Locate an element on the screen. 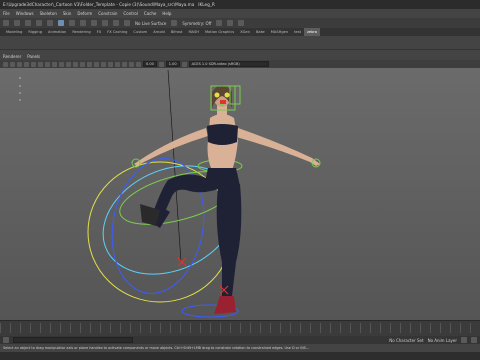  menu-item-constrain: Constrain is located at coordinates (107, 13).